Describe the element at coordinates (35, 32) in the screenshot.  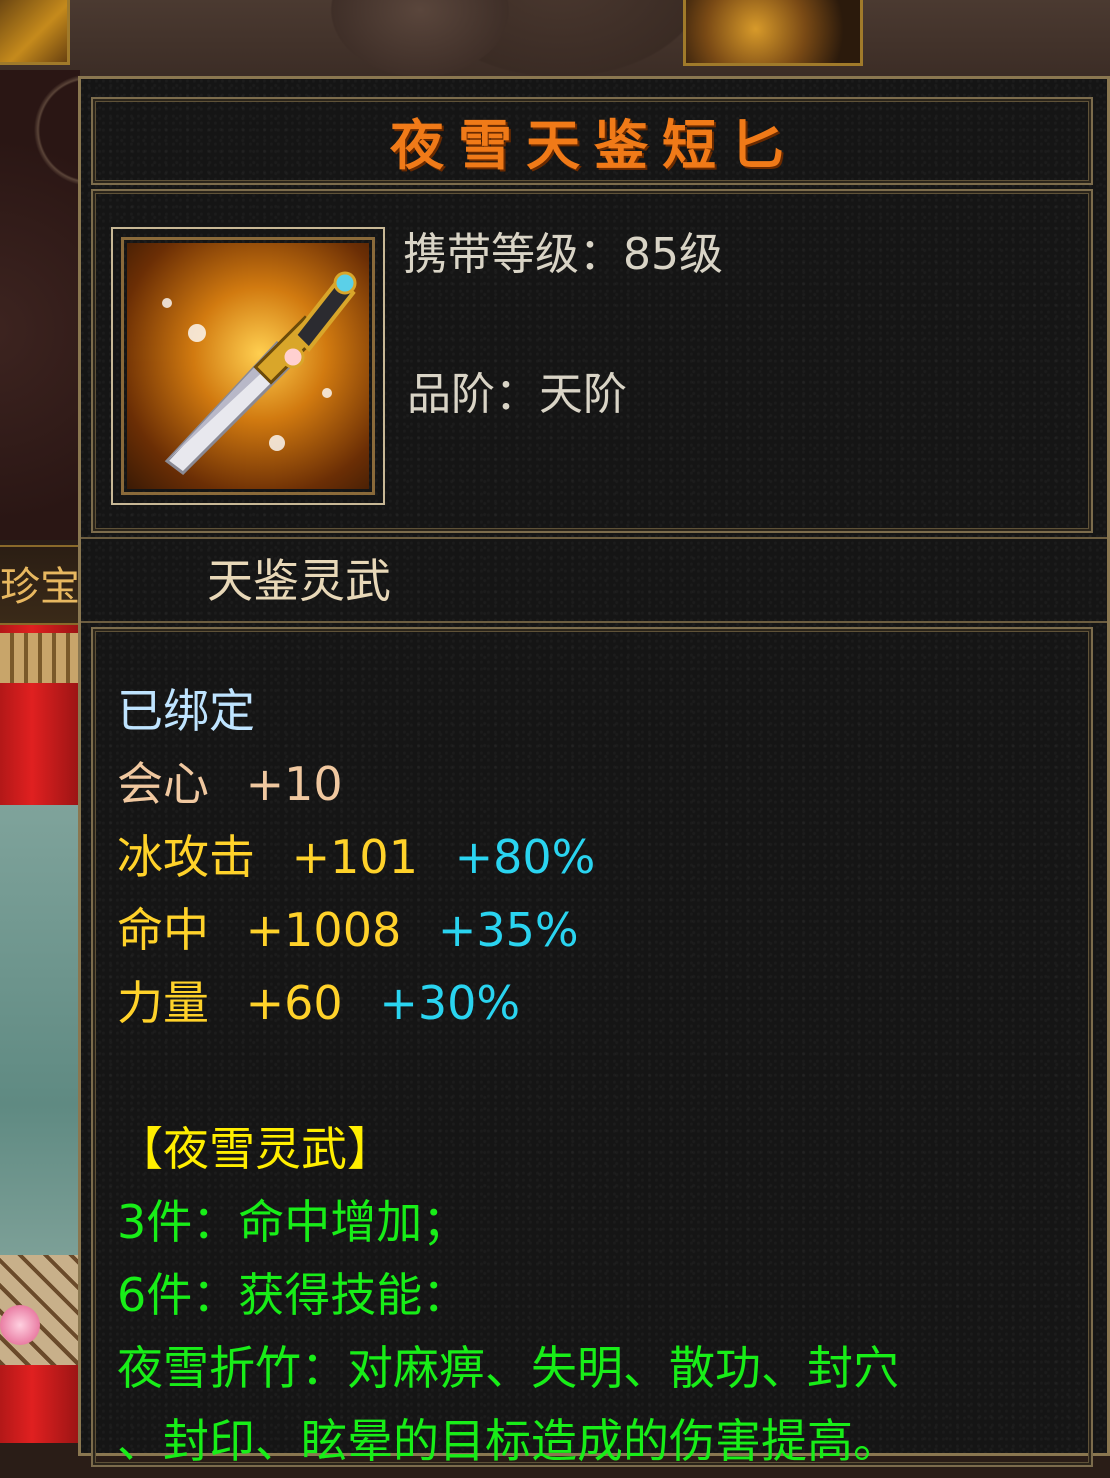
I see `equipment-slot-top-left` at that location.